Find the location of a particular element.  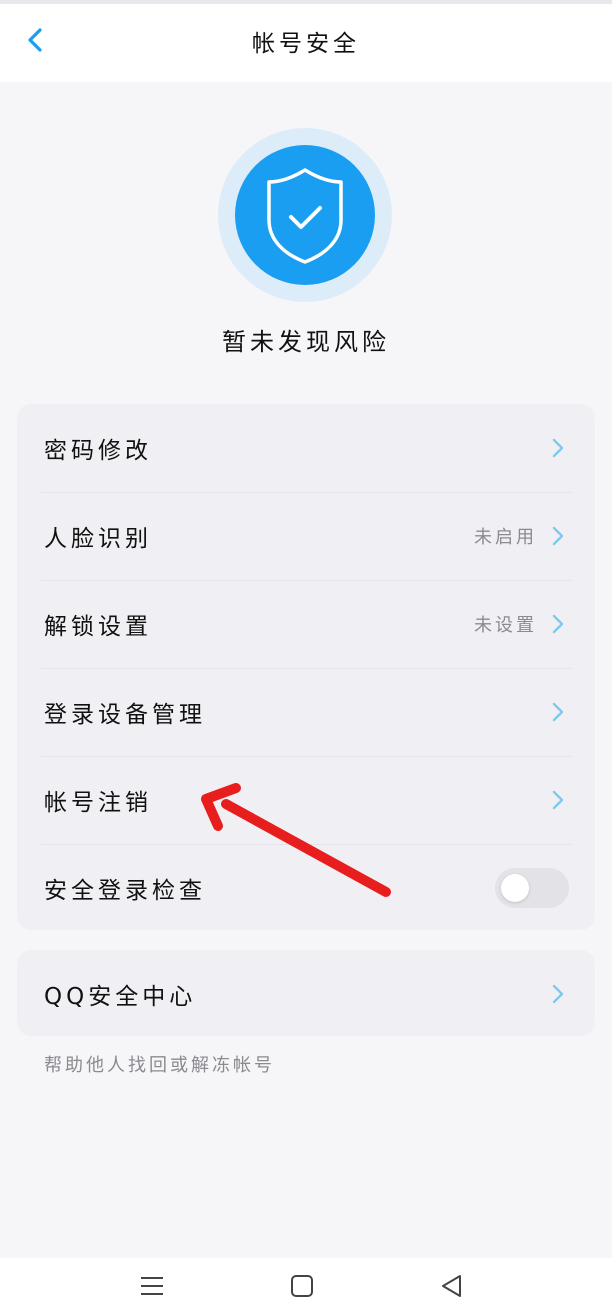

qq-security-center-item: QQ安全中心 is located at coordinates (306, 993).